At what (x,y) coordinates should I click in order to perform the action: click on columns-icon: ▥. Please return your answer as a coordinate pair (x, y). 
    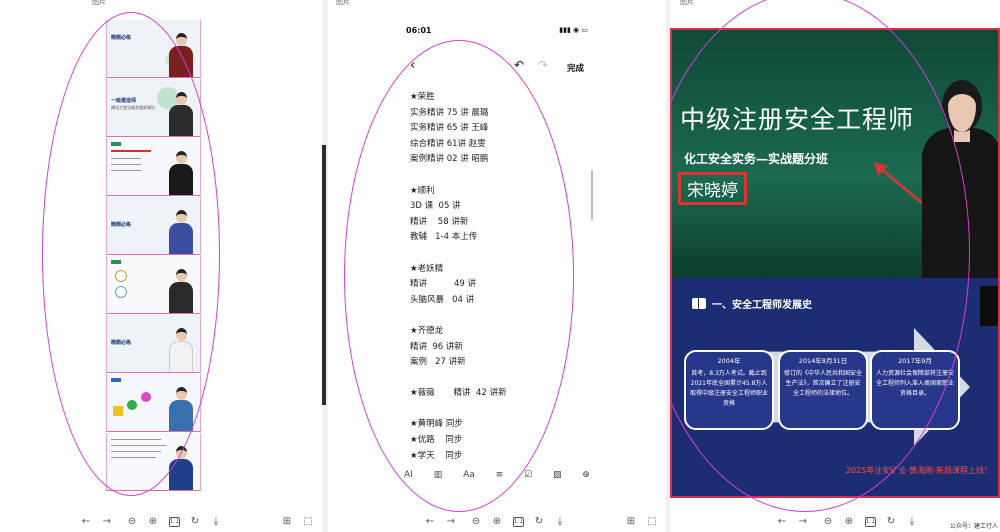
    Looking at the image, I should click on (438, 475).